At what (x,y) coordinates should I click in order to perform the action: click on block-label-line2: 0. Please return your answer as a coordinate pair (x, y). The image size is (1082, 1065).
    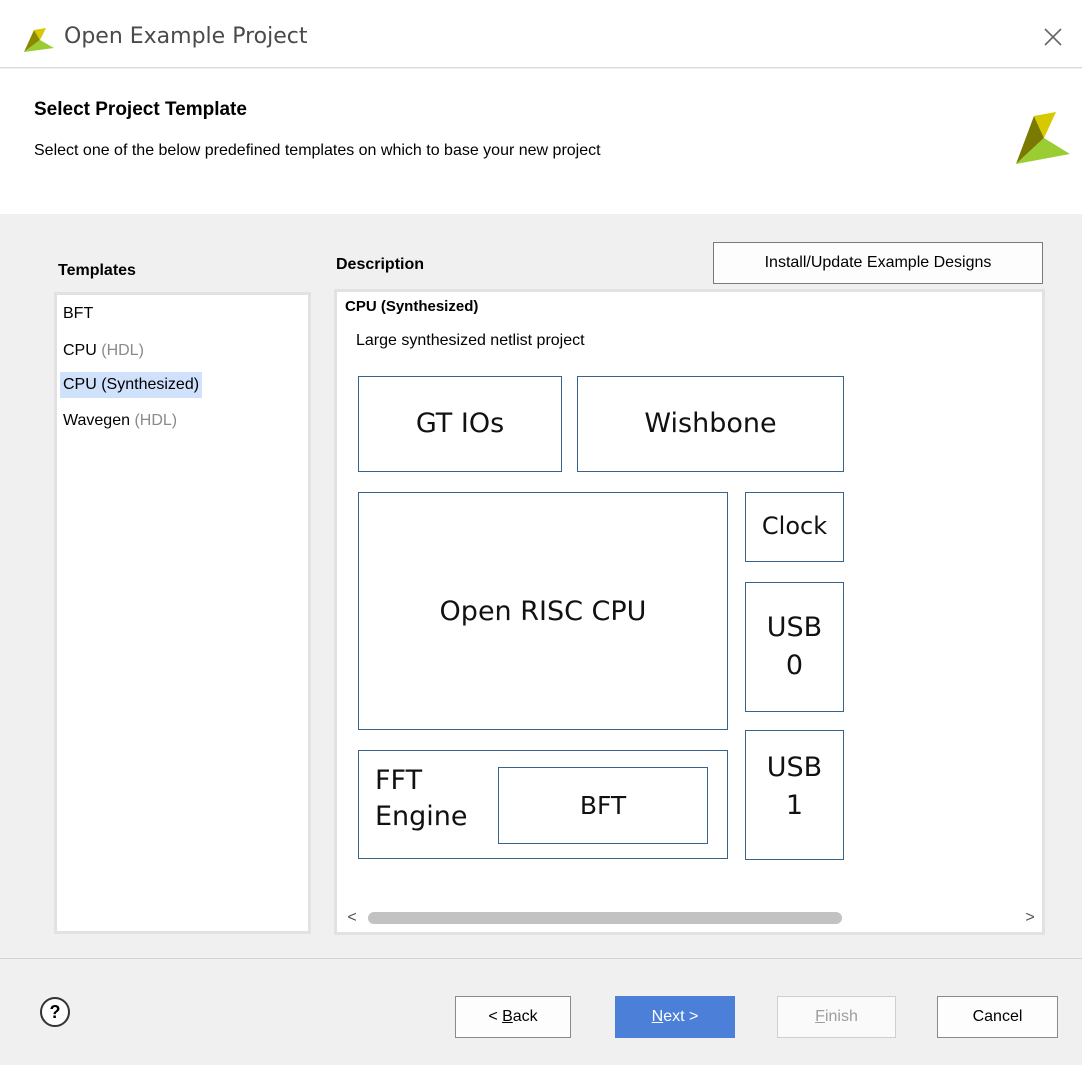
    Looking at the image, I should click on (794, 665).